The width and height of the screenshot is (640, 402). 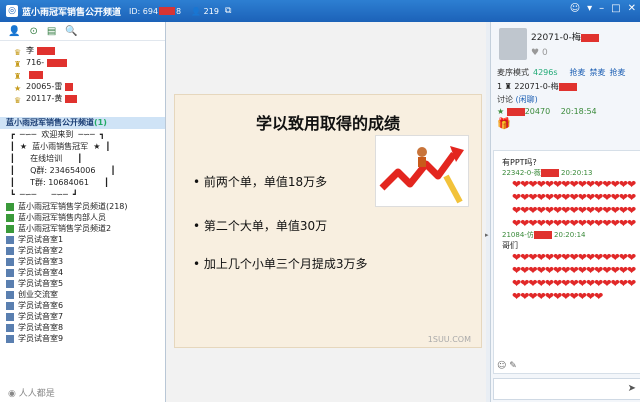 I want to click on room-item: 蓝小雨冠军销售学员频道(218), so click(x=82, y=206).